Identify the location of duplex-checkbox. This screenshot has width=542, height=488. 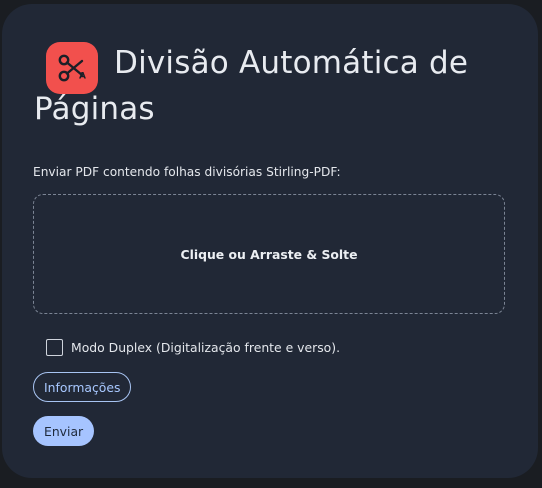
(54, 347).